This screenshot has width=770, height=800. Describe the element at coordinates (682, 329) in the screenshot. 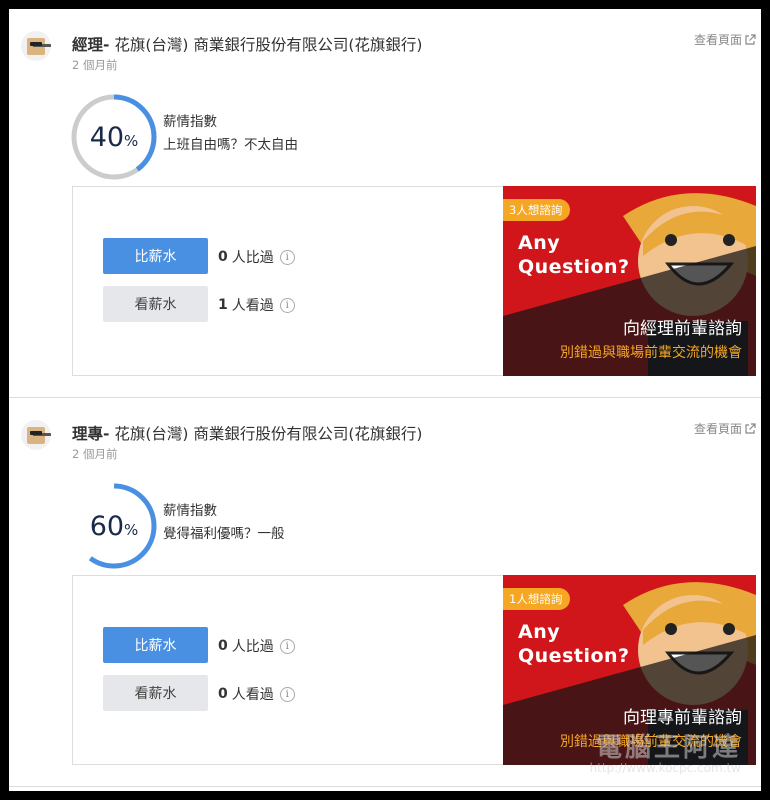

I see `banner-cta: 向經理前輩諮詢` at that location.